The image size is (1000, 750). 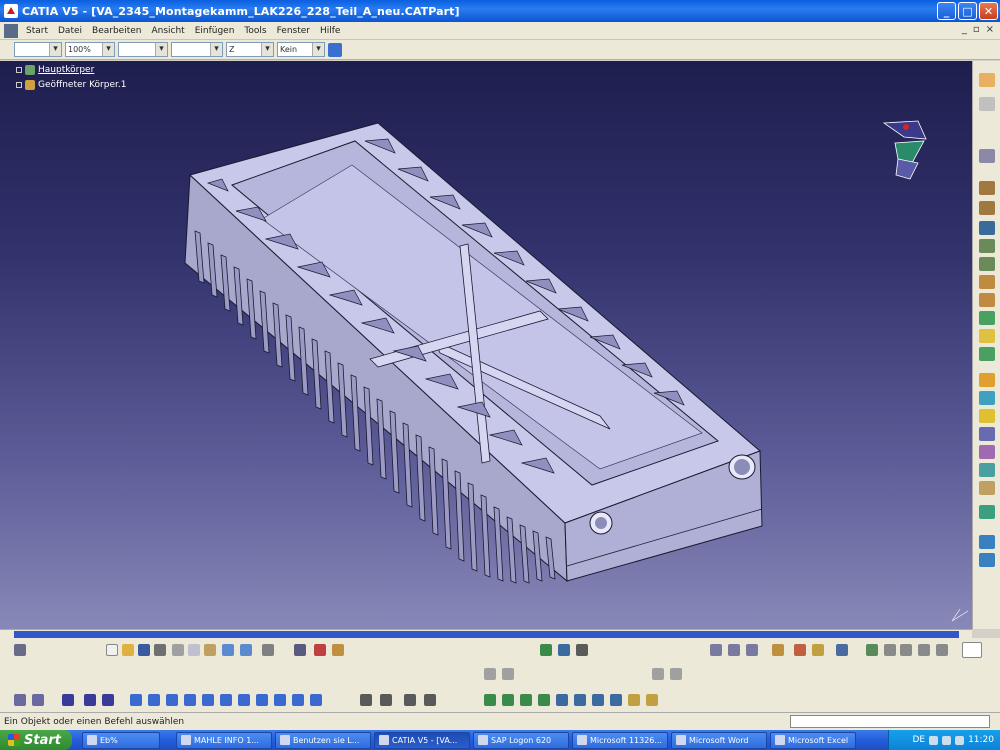 What do you see at coordinates (70, 31) in the screenshot?
I see `menu-datei: Datei` at bounding box center [70, 31].